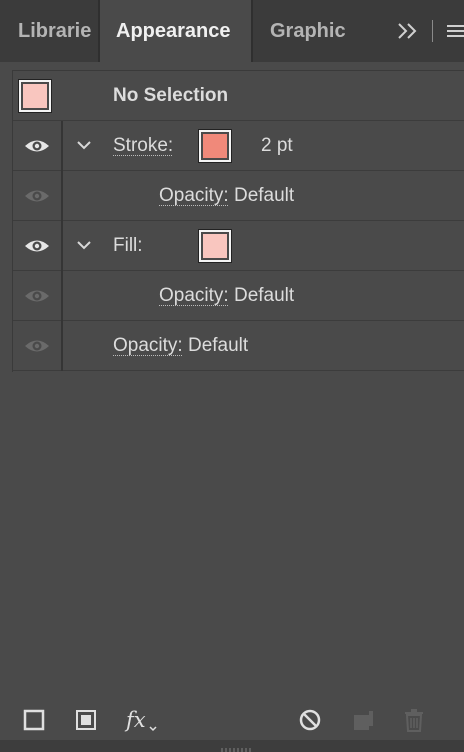  I want to click on fx-icon: fx, so click(143, 720).